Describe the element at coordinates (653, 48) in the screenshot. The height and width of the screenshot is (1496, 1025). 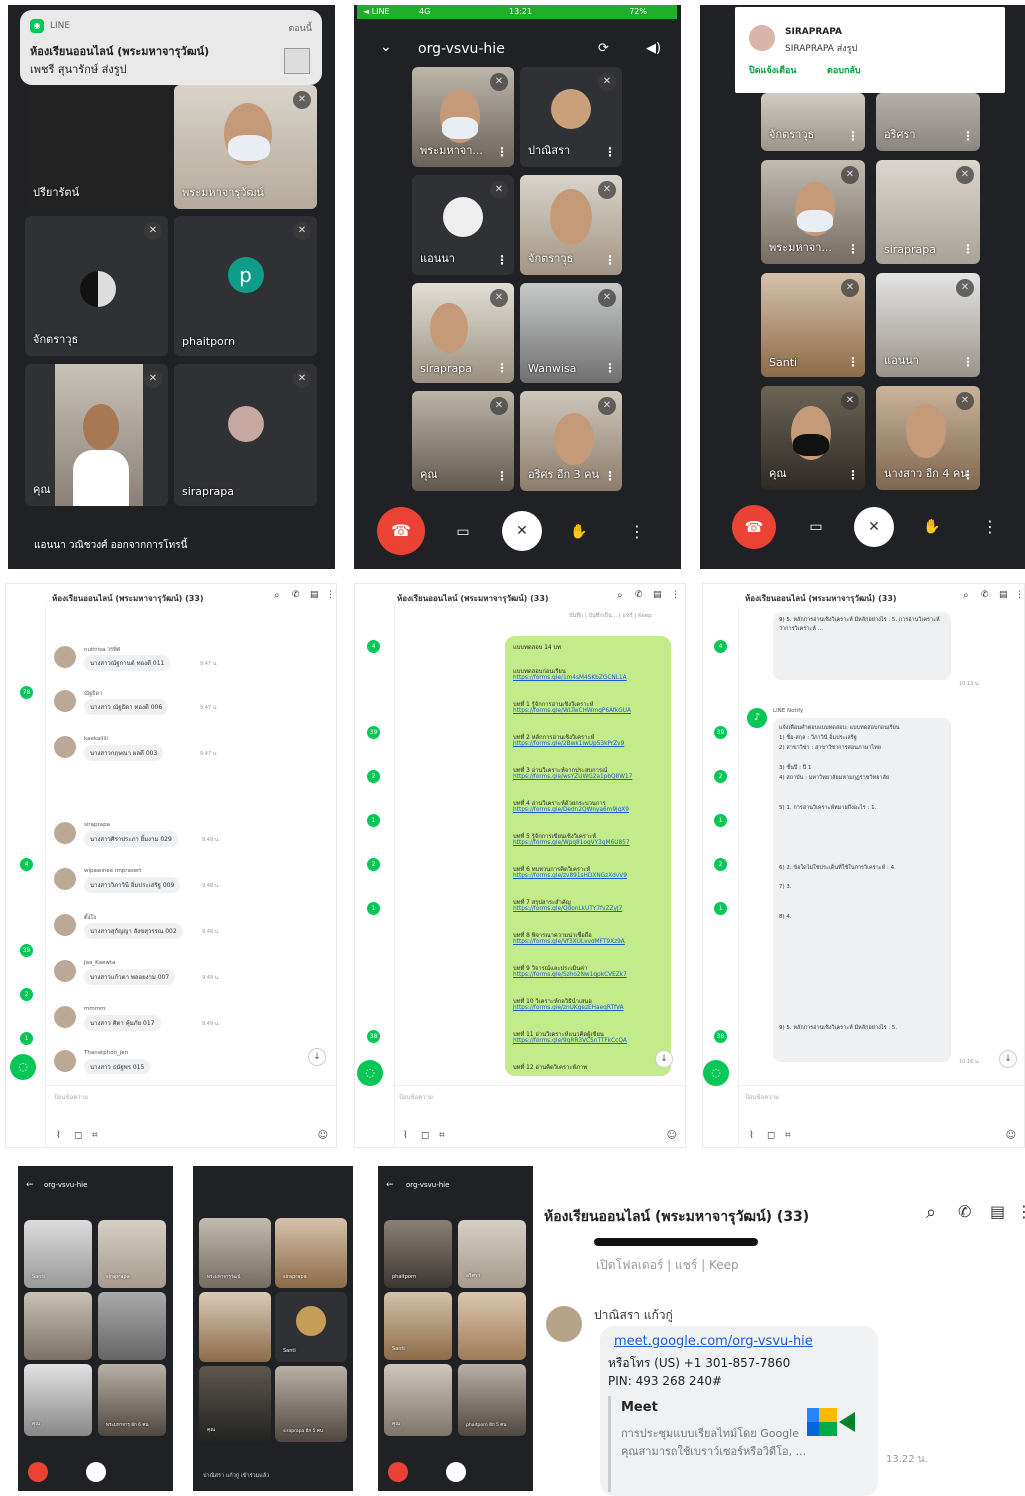
I see `speaker-icon: ◀)` at that location.